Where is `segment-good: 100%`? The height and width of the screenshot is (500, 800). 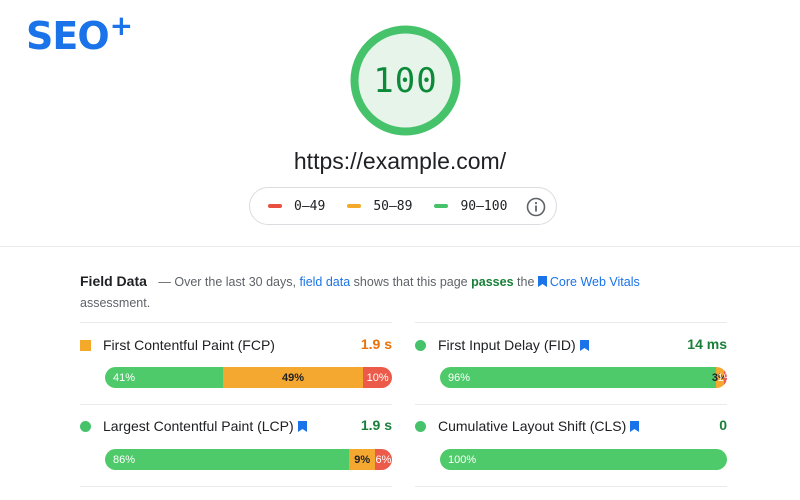 segment-good: 100% is located at coordinates (583, 459).